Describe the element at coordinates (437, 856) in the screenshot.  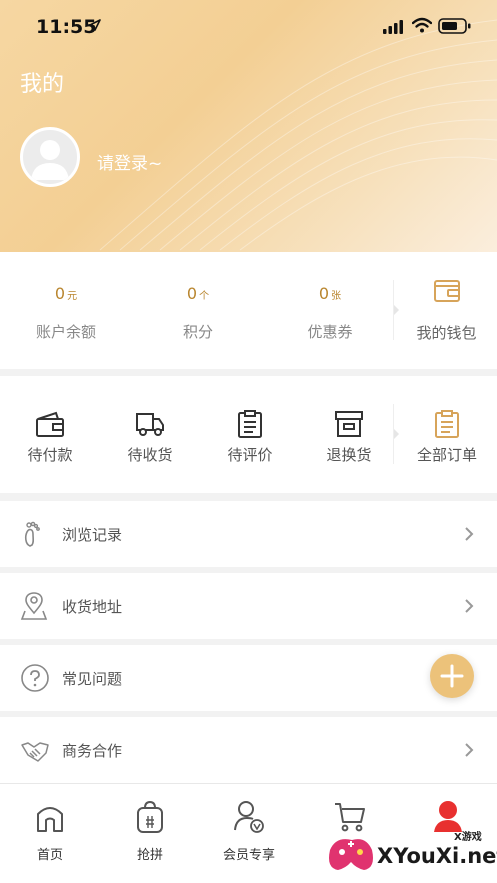
I see `watermark-text: XYouXi.net` at that location.